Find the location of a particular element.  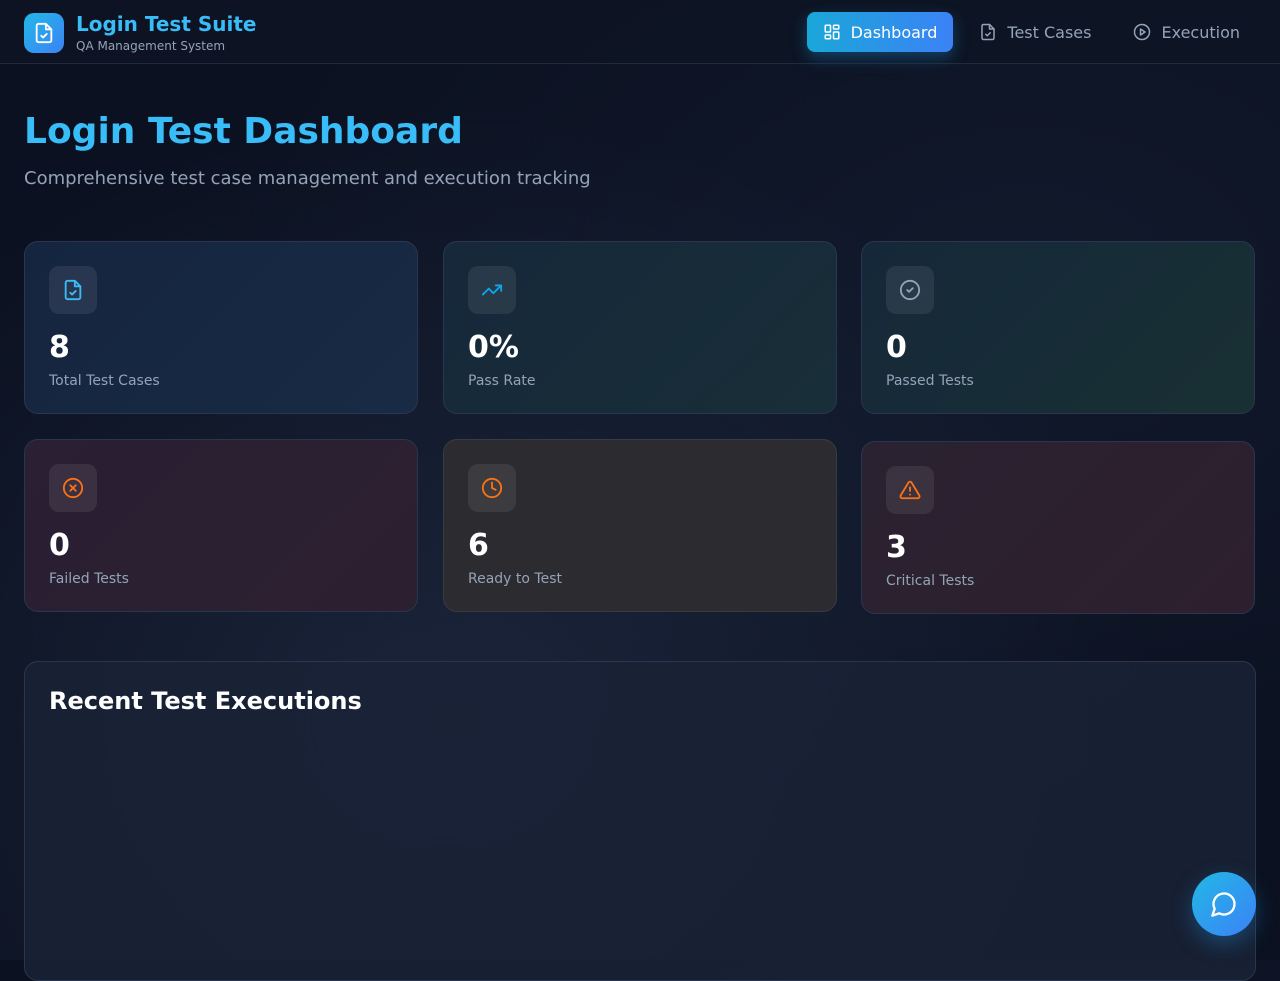

brand: Login Test Suite QA Management System is located at coordinates (140, 33).